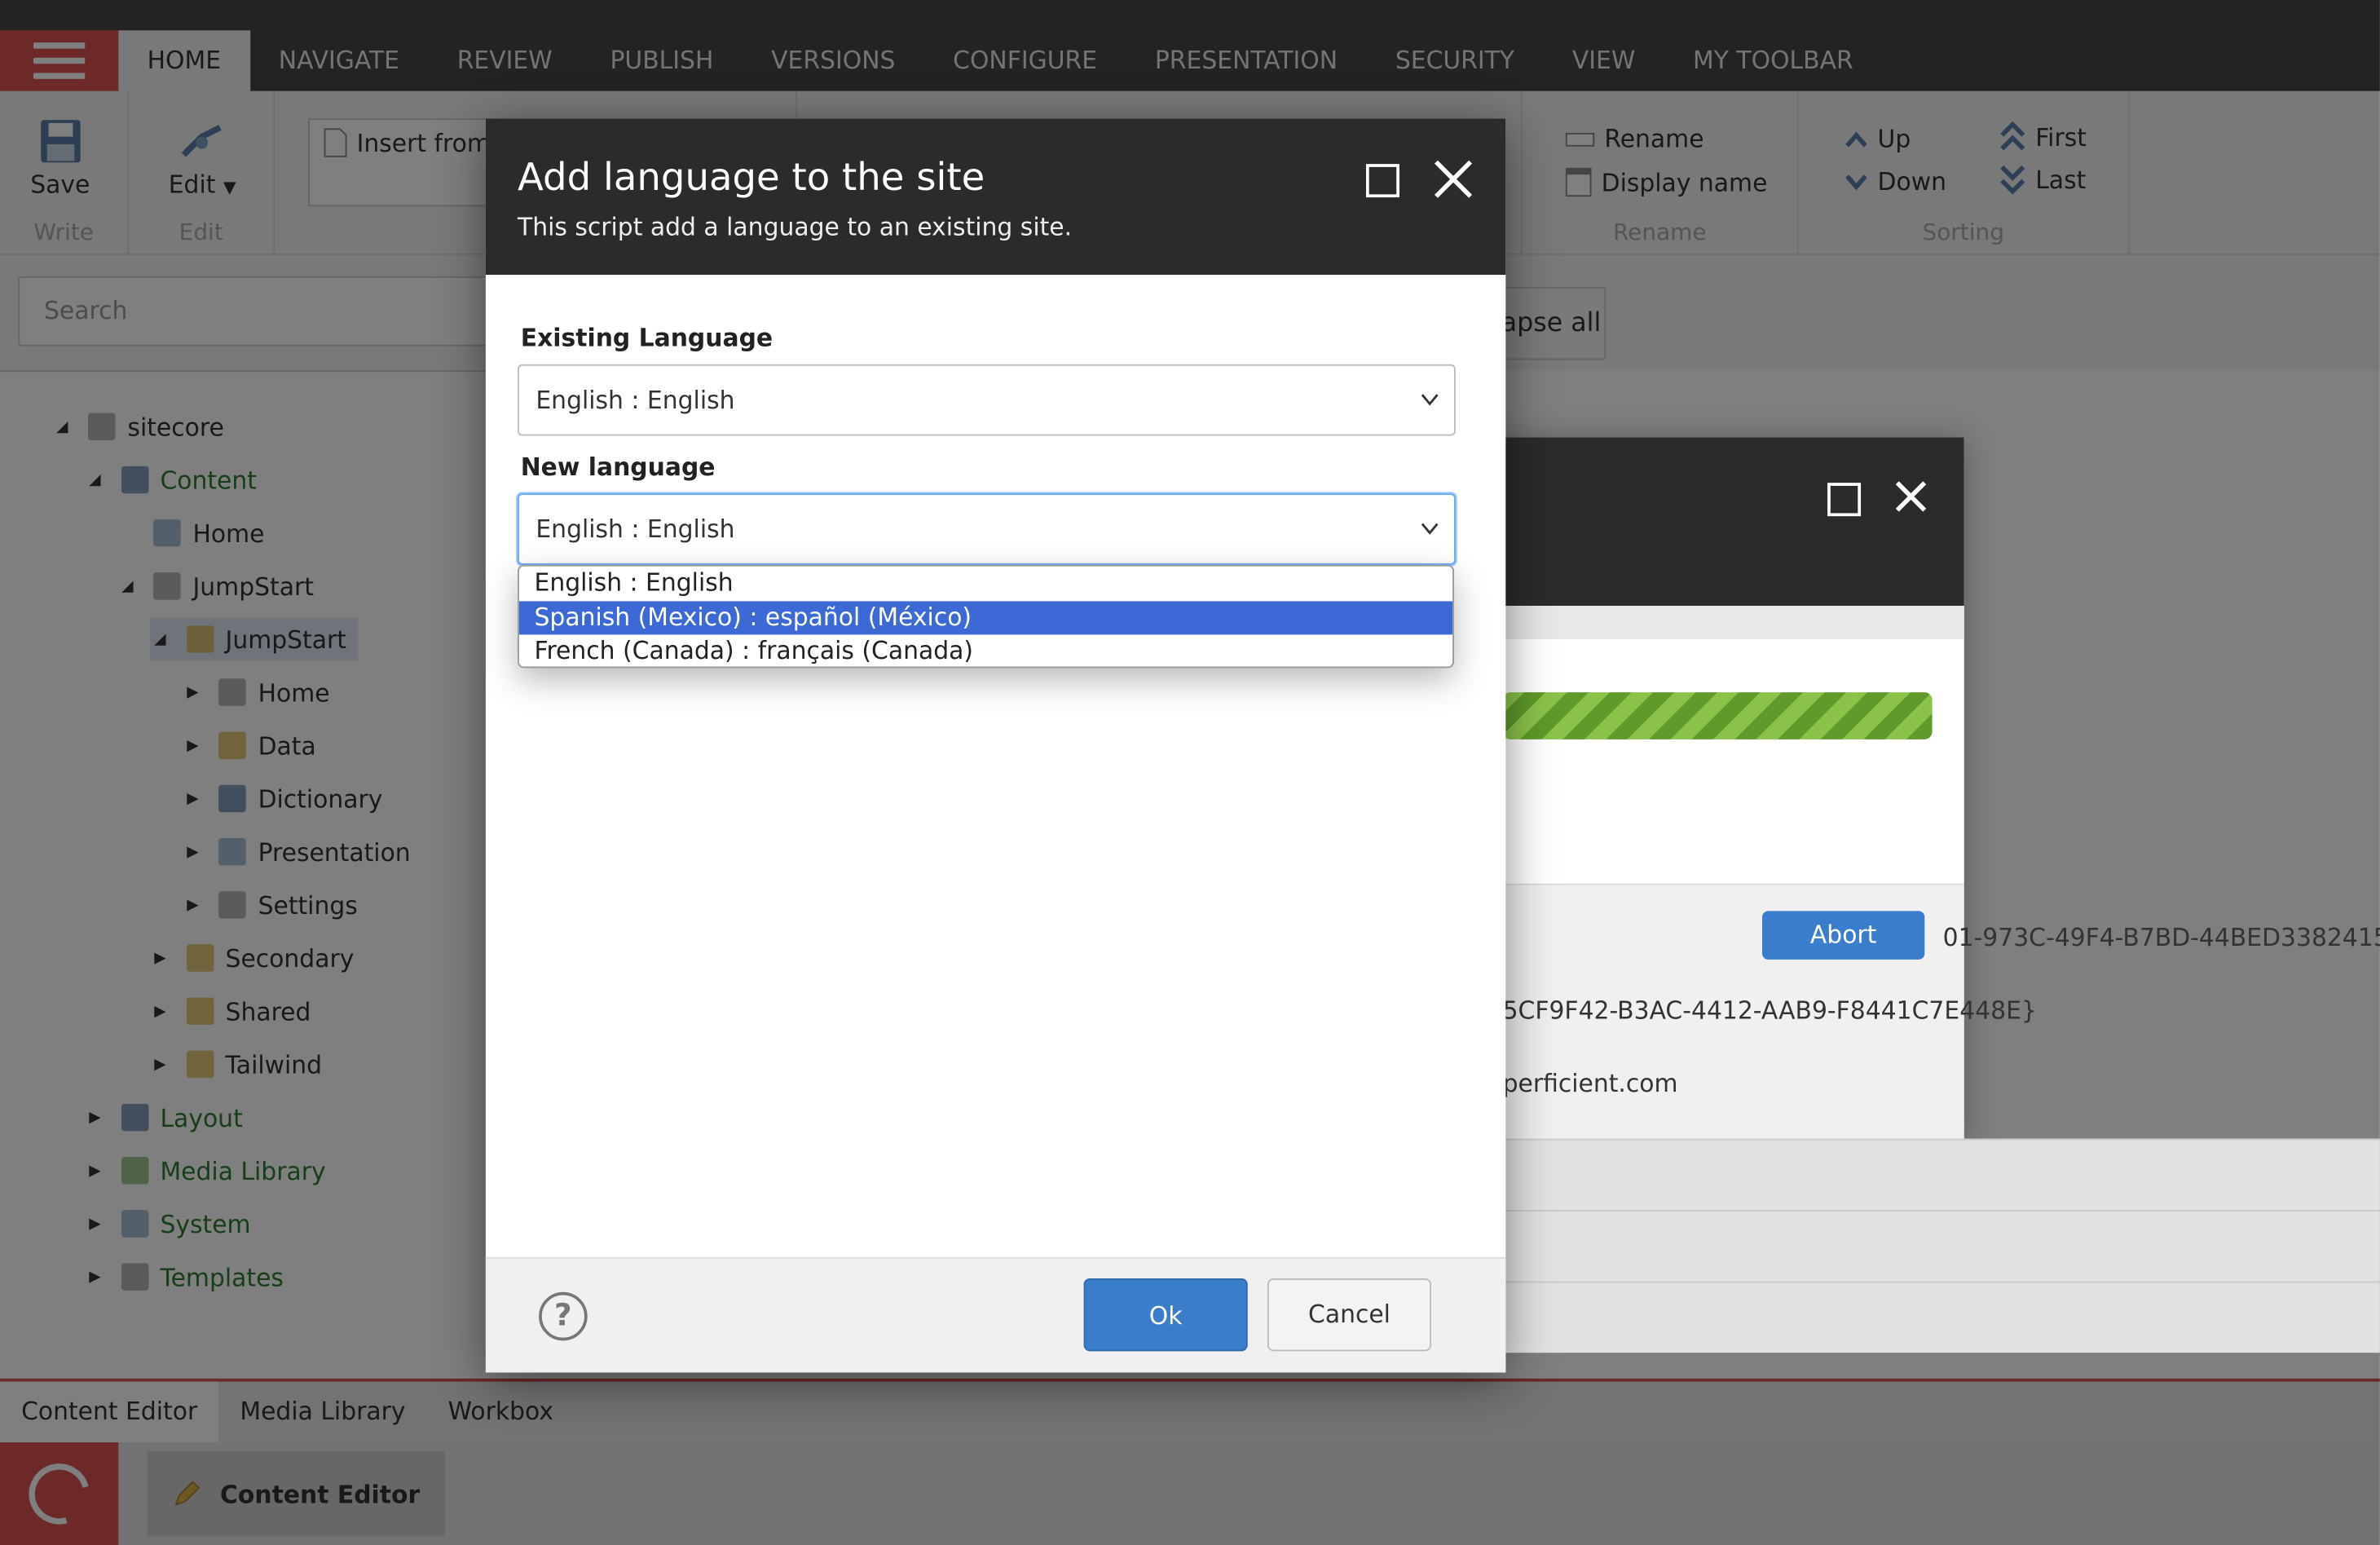 This screenshot has width=2380, height=1545. I want to click on existing-language-select: English, so click(987, 400).